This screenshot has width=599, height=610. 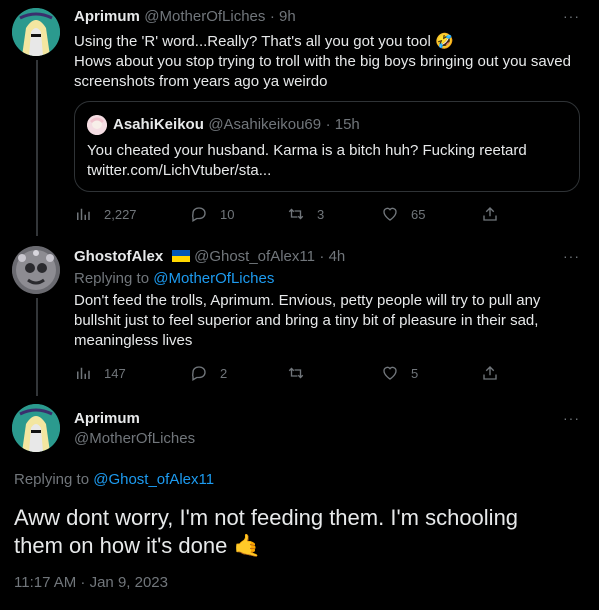 I want to click on tweet-header: GhostofAlex @Ghost_ofAlex11 · 4h, so click(x=209, y=257).